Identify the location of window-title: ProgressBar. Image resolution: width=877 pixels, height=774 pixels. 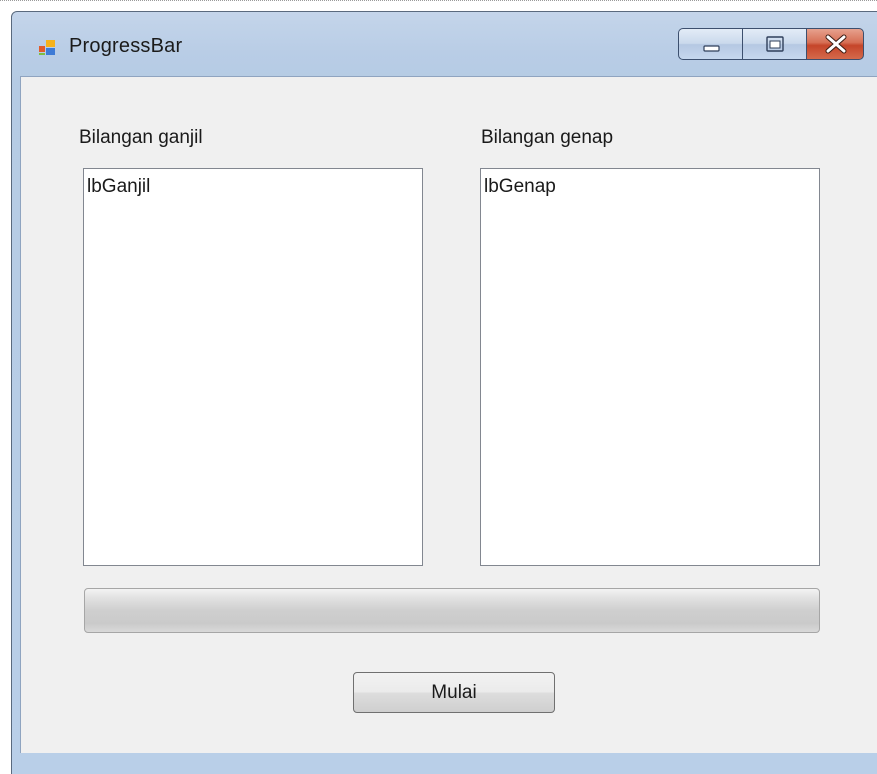
(126, 46).